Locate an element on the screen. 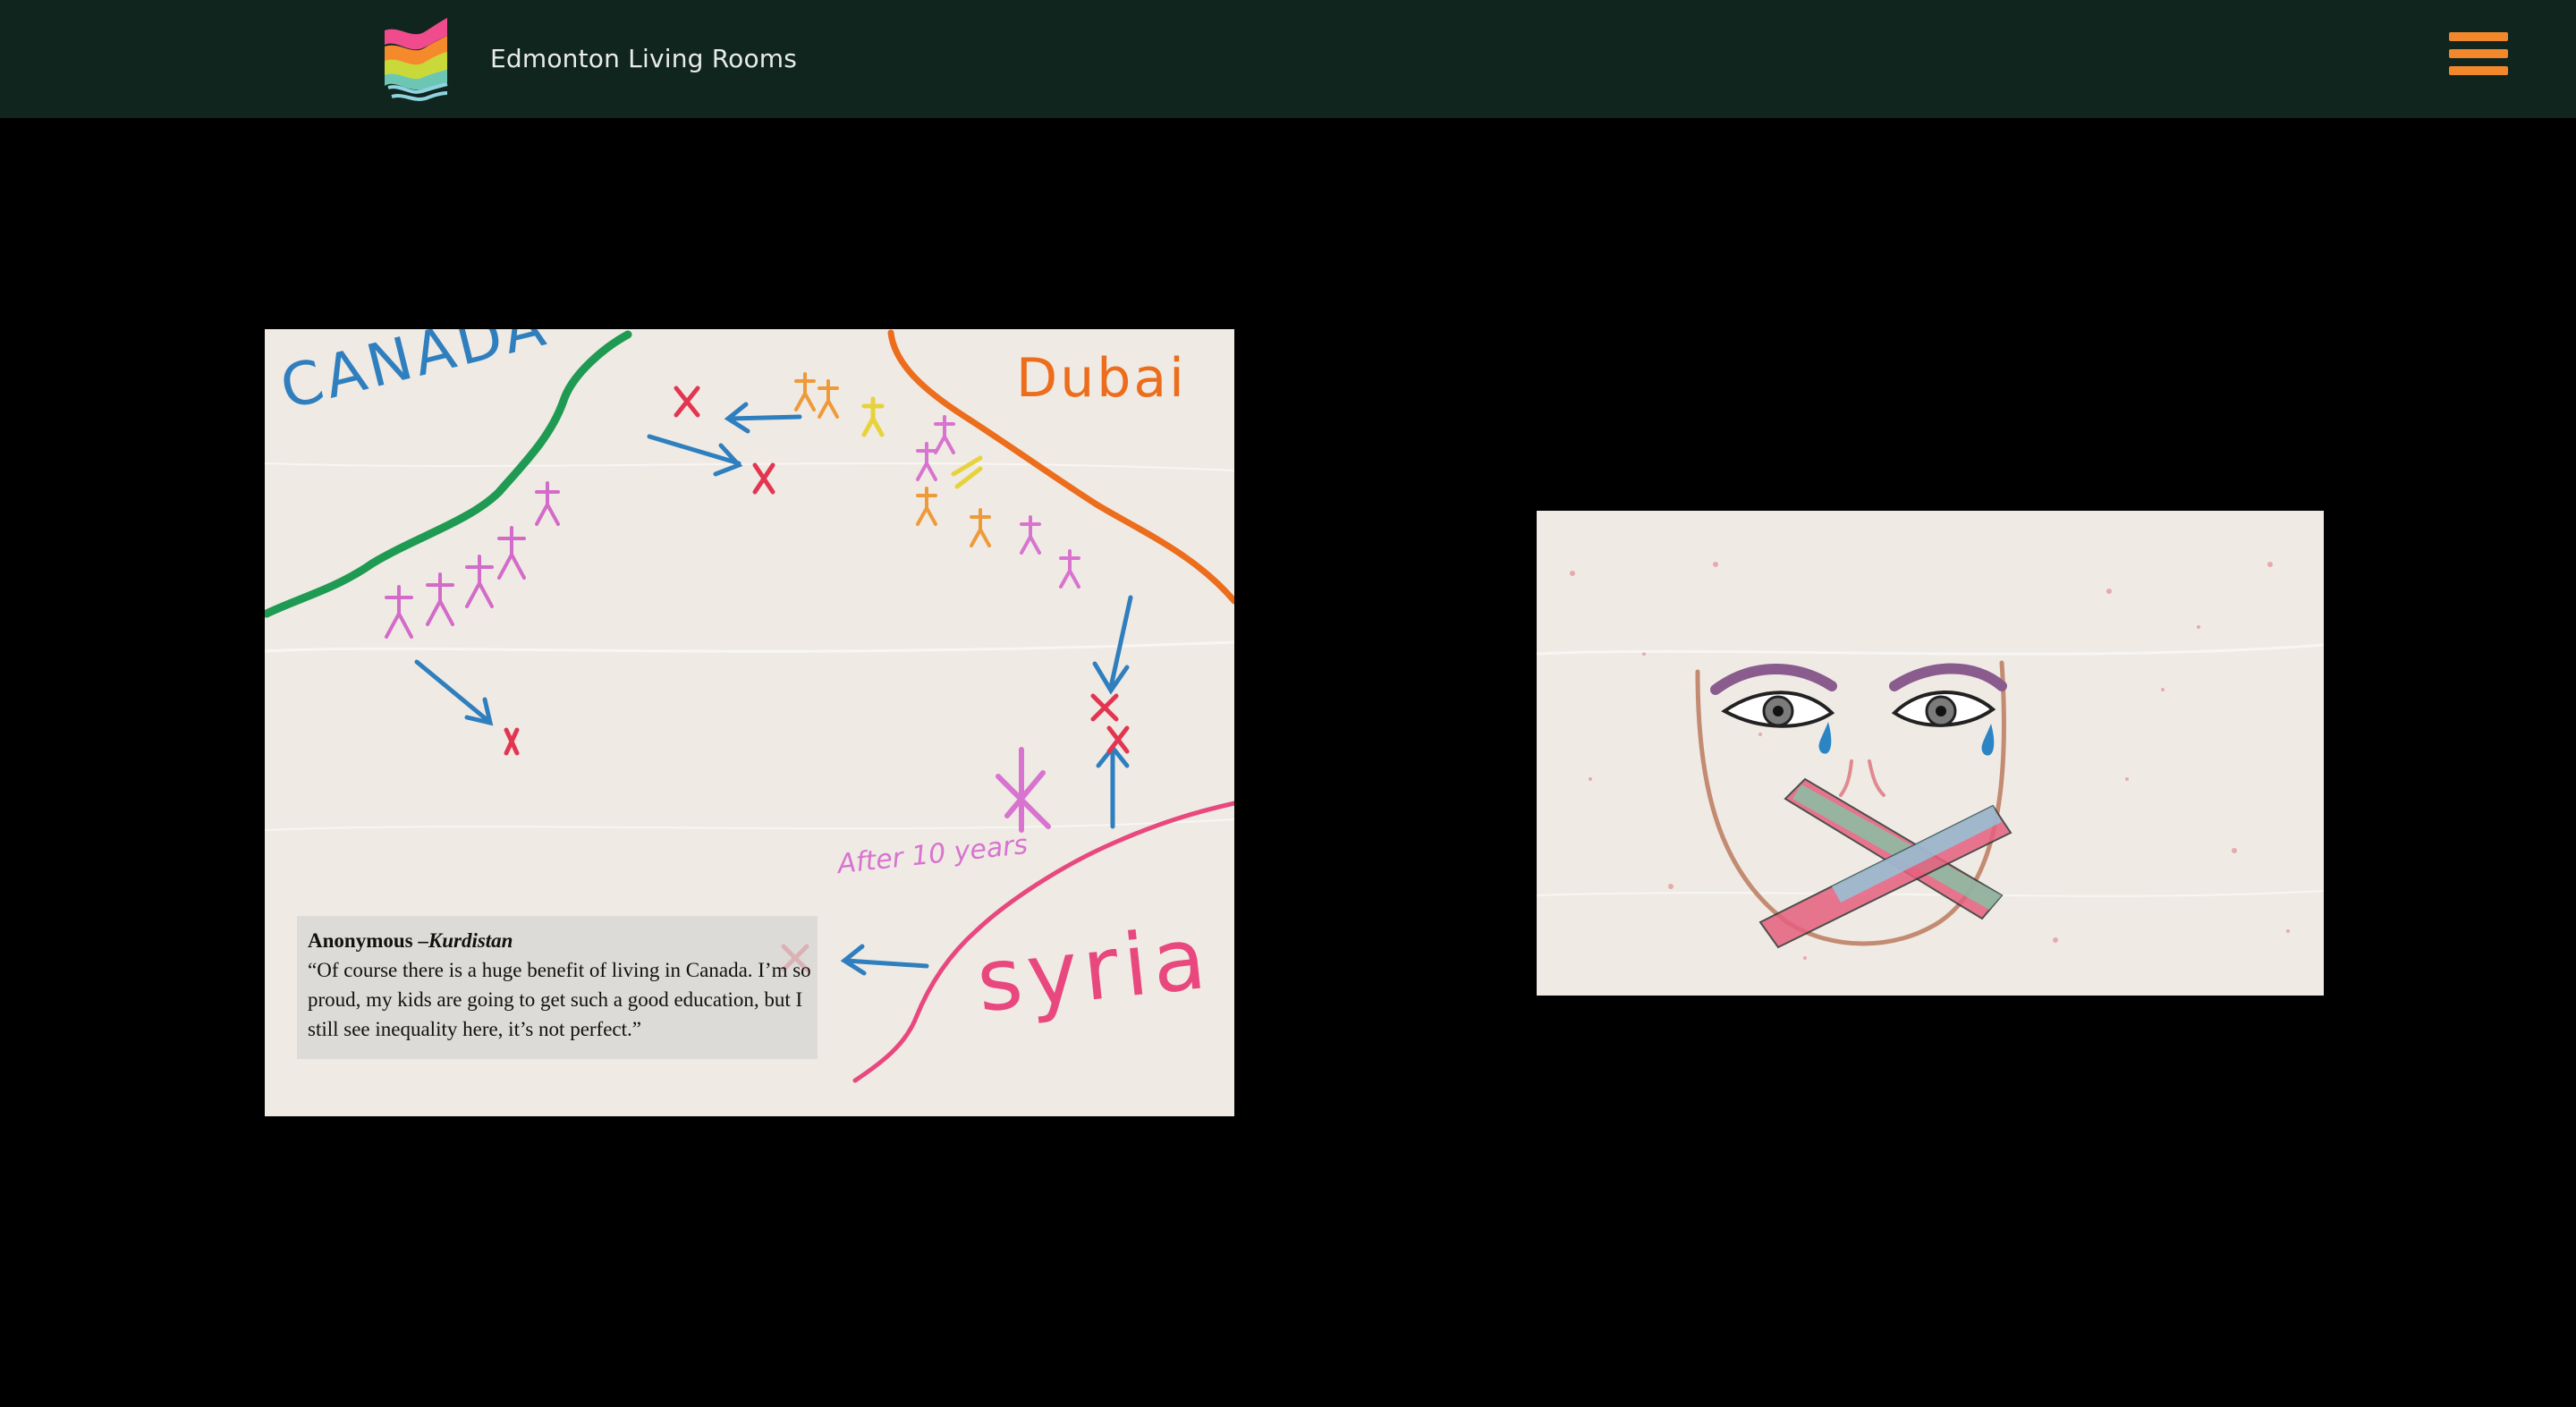  dubai-label: Dubai is located at coordinates (1101, 378).